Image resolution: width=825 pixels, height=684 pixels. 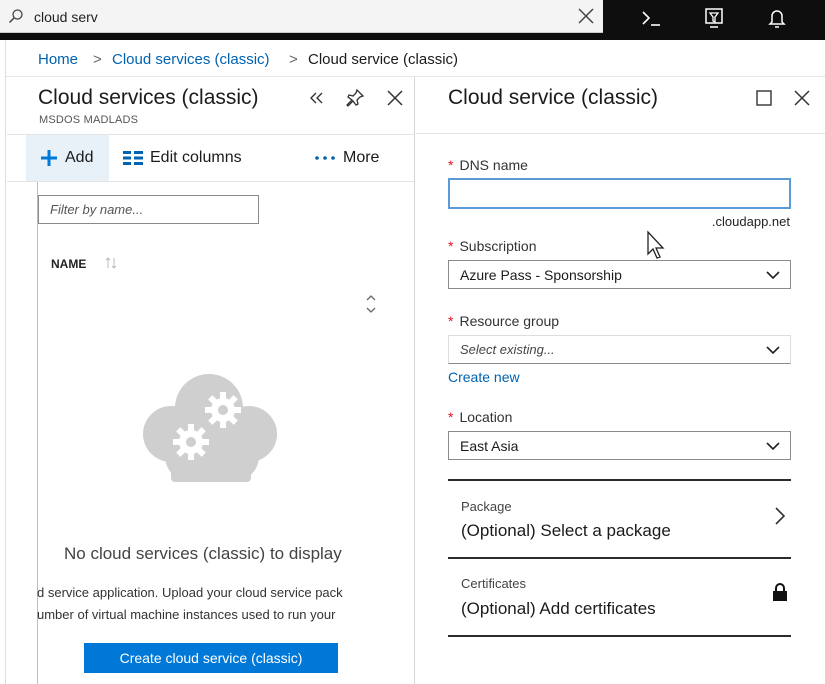 I want to click on more-icon, so click(x=325, y=158).